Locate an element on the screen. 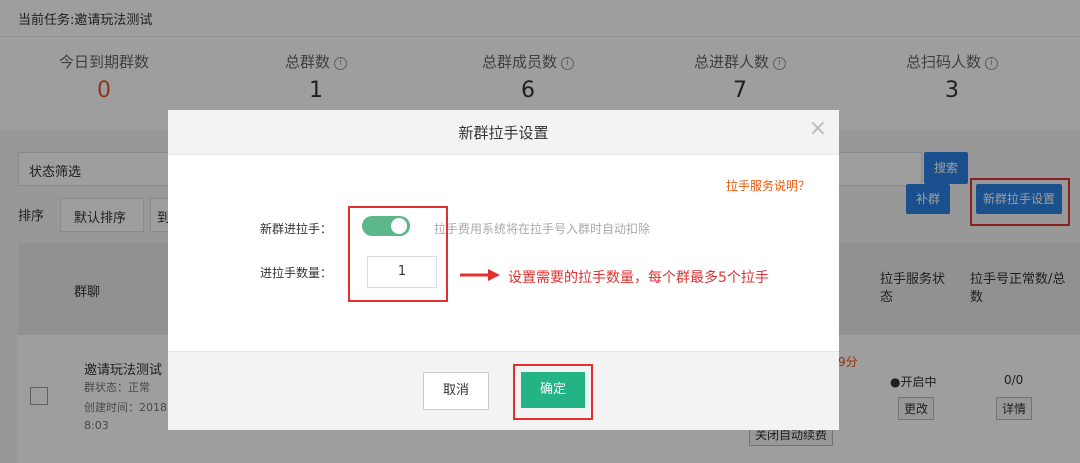 The height and width of the screenshot is (463, 1080). dialog-header: 新群拉手设置 × is located at coordinates (503, 132).